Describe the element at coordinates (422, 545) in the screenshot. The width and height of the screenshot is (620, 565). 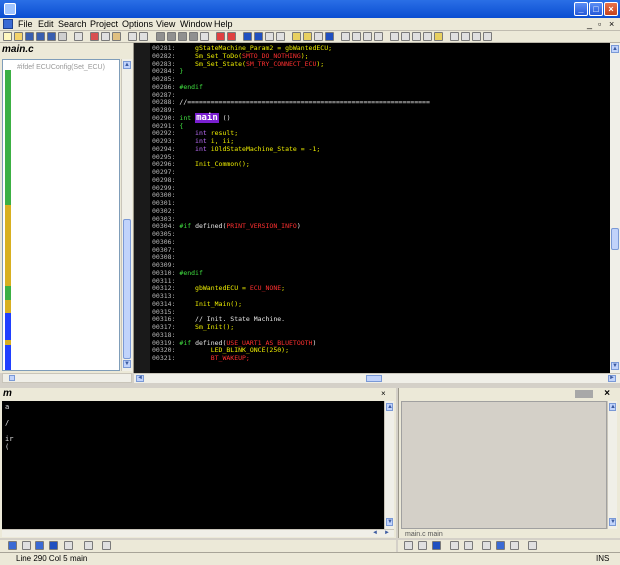
I see `relation-copy-icon` at that location.